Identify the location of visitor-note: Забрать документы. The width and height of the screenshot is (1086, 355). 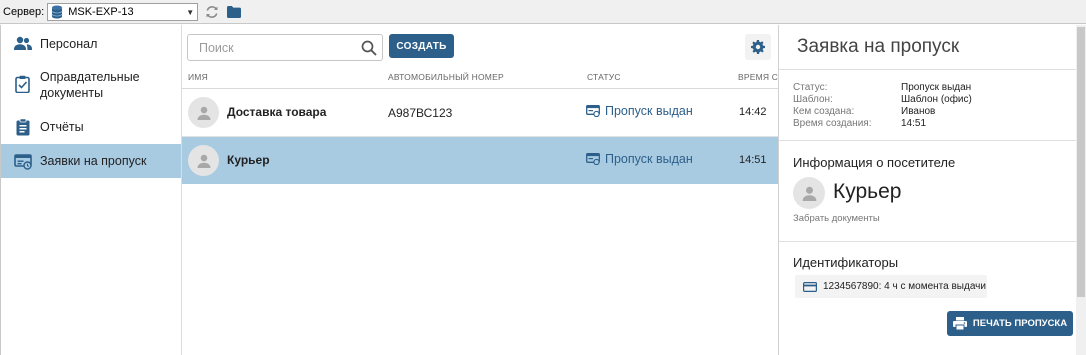
(836, 218).